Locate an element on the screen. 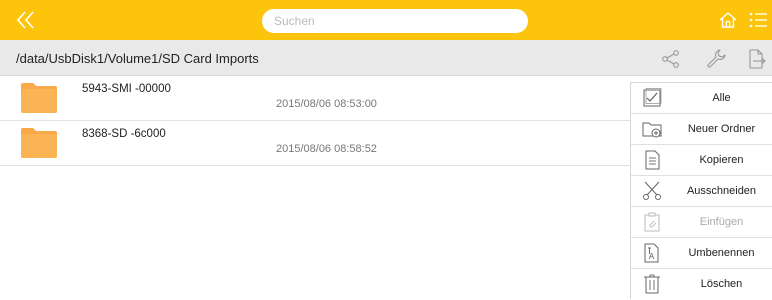 Image resolution: width=772 pixels, height=300 pixels. copy-icon is located at coordinates (652, 160).